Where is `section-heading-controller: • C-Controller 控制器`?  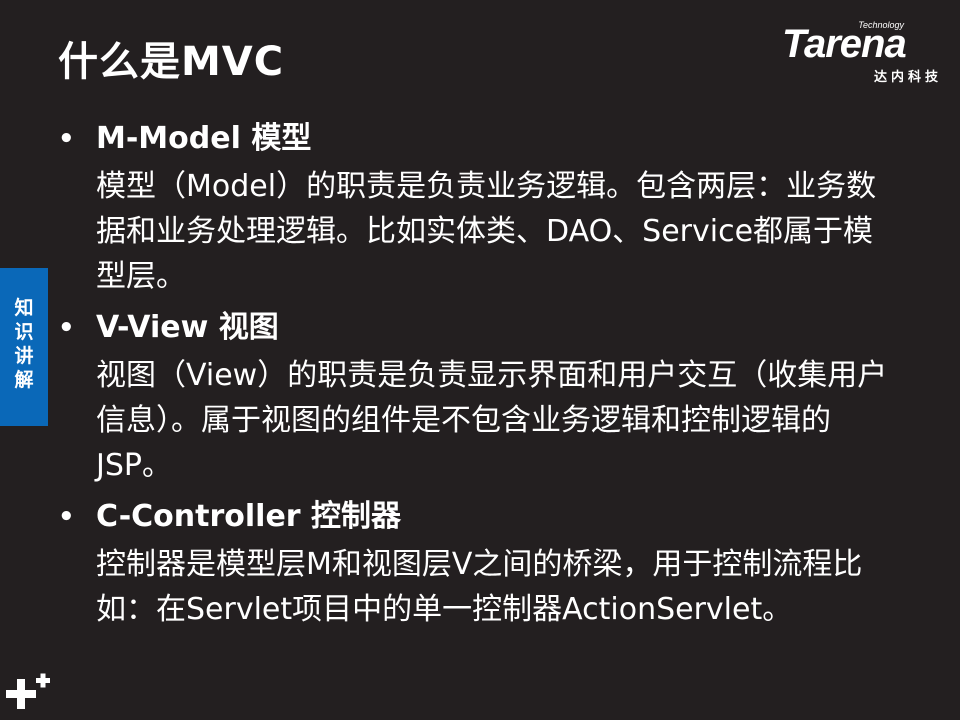 section-heading-controller: • C-Controller 控制器 is located at coordinates (483, 517).